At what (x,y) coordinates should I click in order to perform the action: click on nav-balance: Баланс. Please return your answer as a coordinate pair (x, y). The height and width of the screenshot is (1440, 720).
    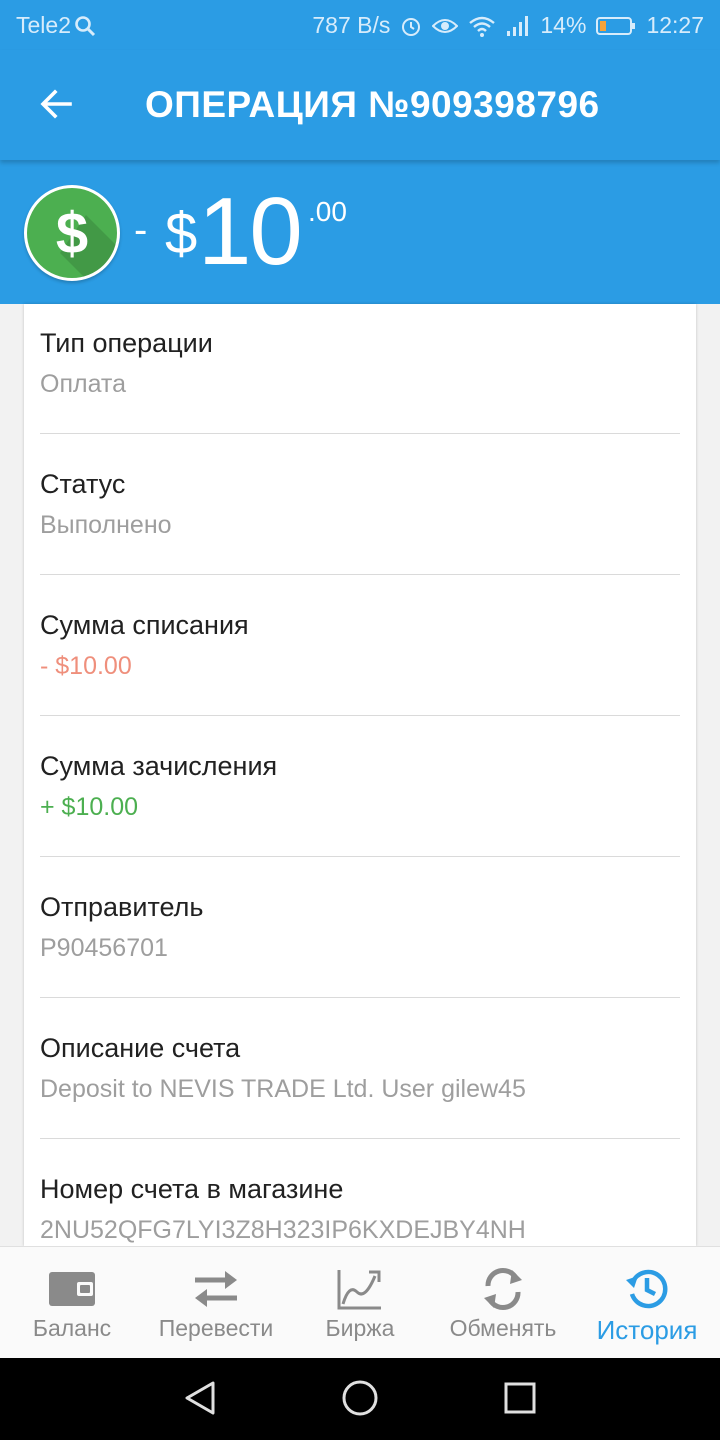
    Looking at the image, I should click on (72, 1303).